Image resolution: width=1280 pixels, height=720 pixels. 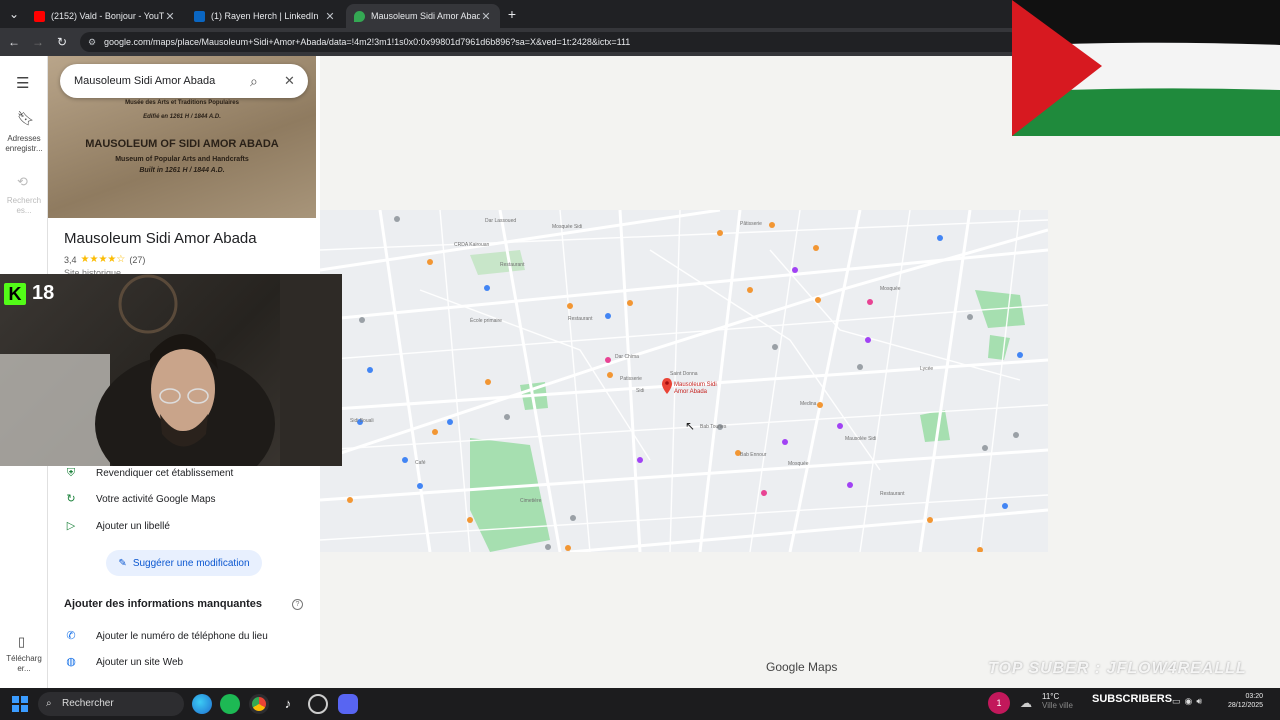 What do you see at coordinates (230, 704) in the screenshot?
I see `spotify-icon` at bounding box center [230, 704].